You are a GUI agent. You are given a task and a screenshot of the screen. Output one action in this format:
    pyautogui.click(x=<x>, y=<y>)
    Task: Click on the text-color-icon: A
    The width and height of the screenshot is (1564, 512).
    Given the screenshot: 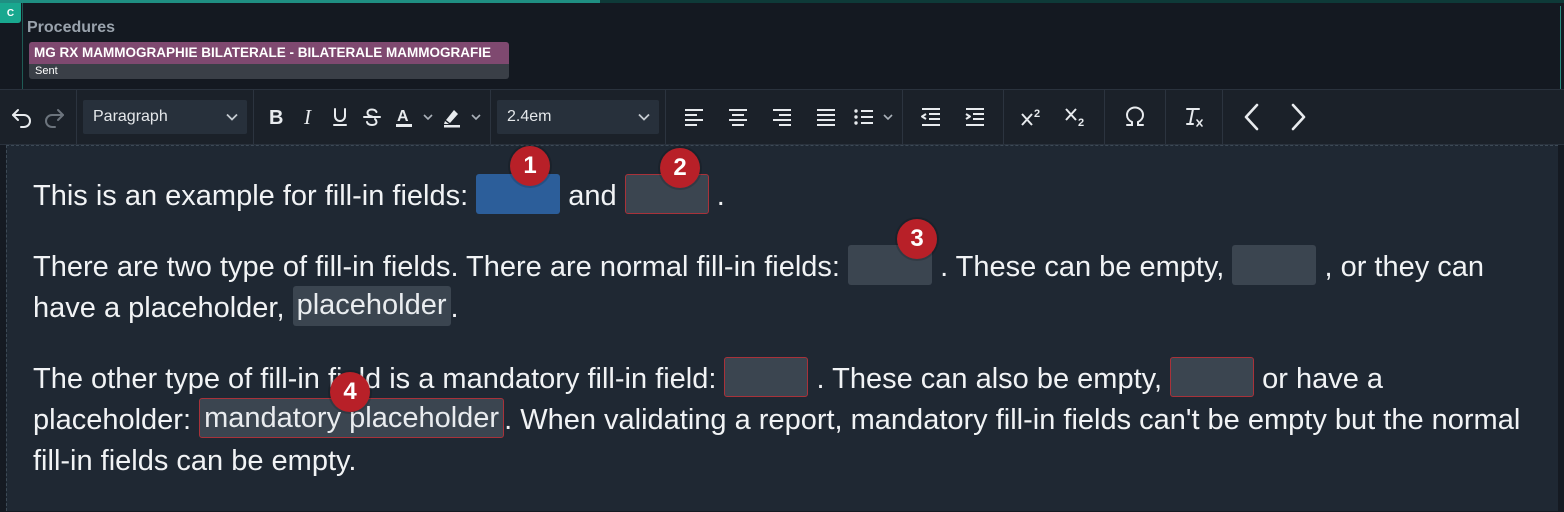 What is the action you would take?
    pyautogui.click(x=404, y=117)
    